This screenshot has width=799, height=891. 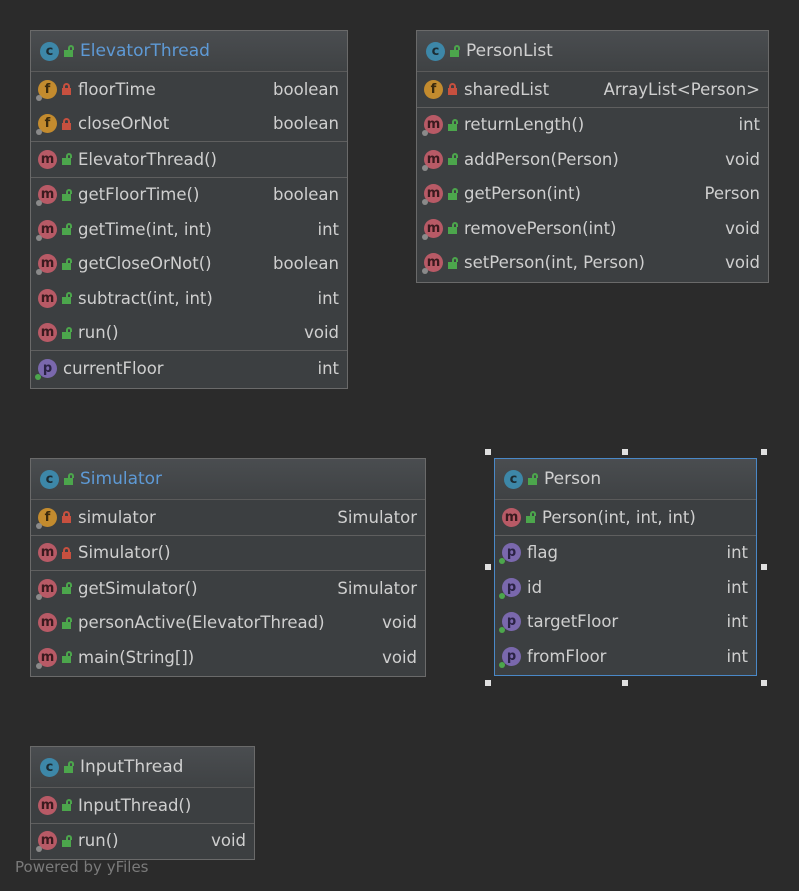 What do you see at coordinates (510, 623) in the screenshot?
I see `property-icon: p` at bounding box center [510, 623].